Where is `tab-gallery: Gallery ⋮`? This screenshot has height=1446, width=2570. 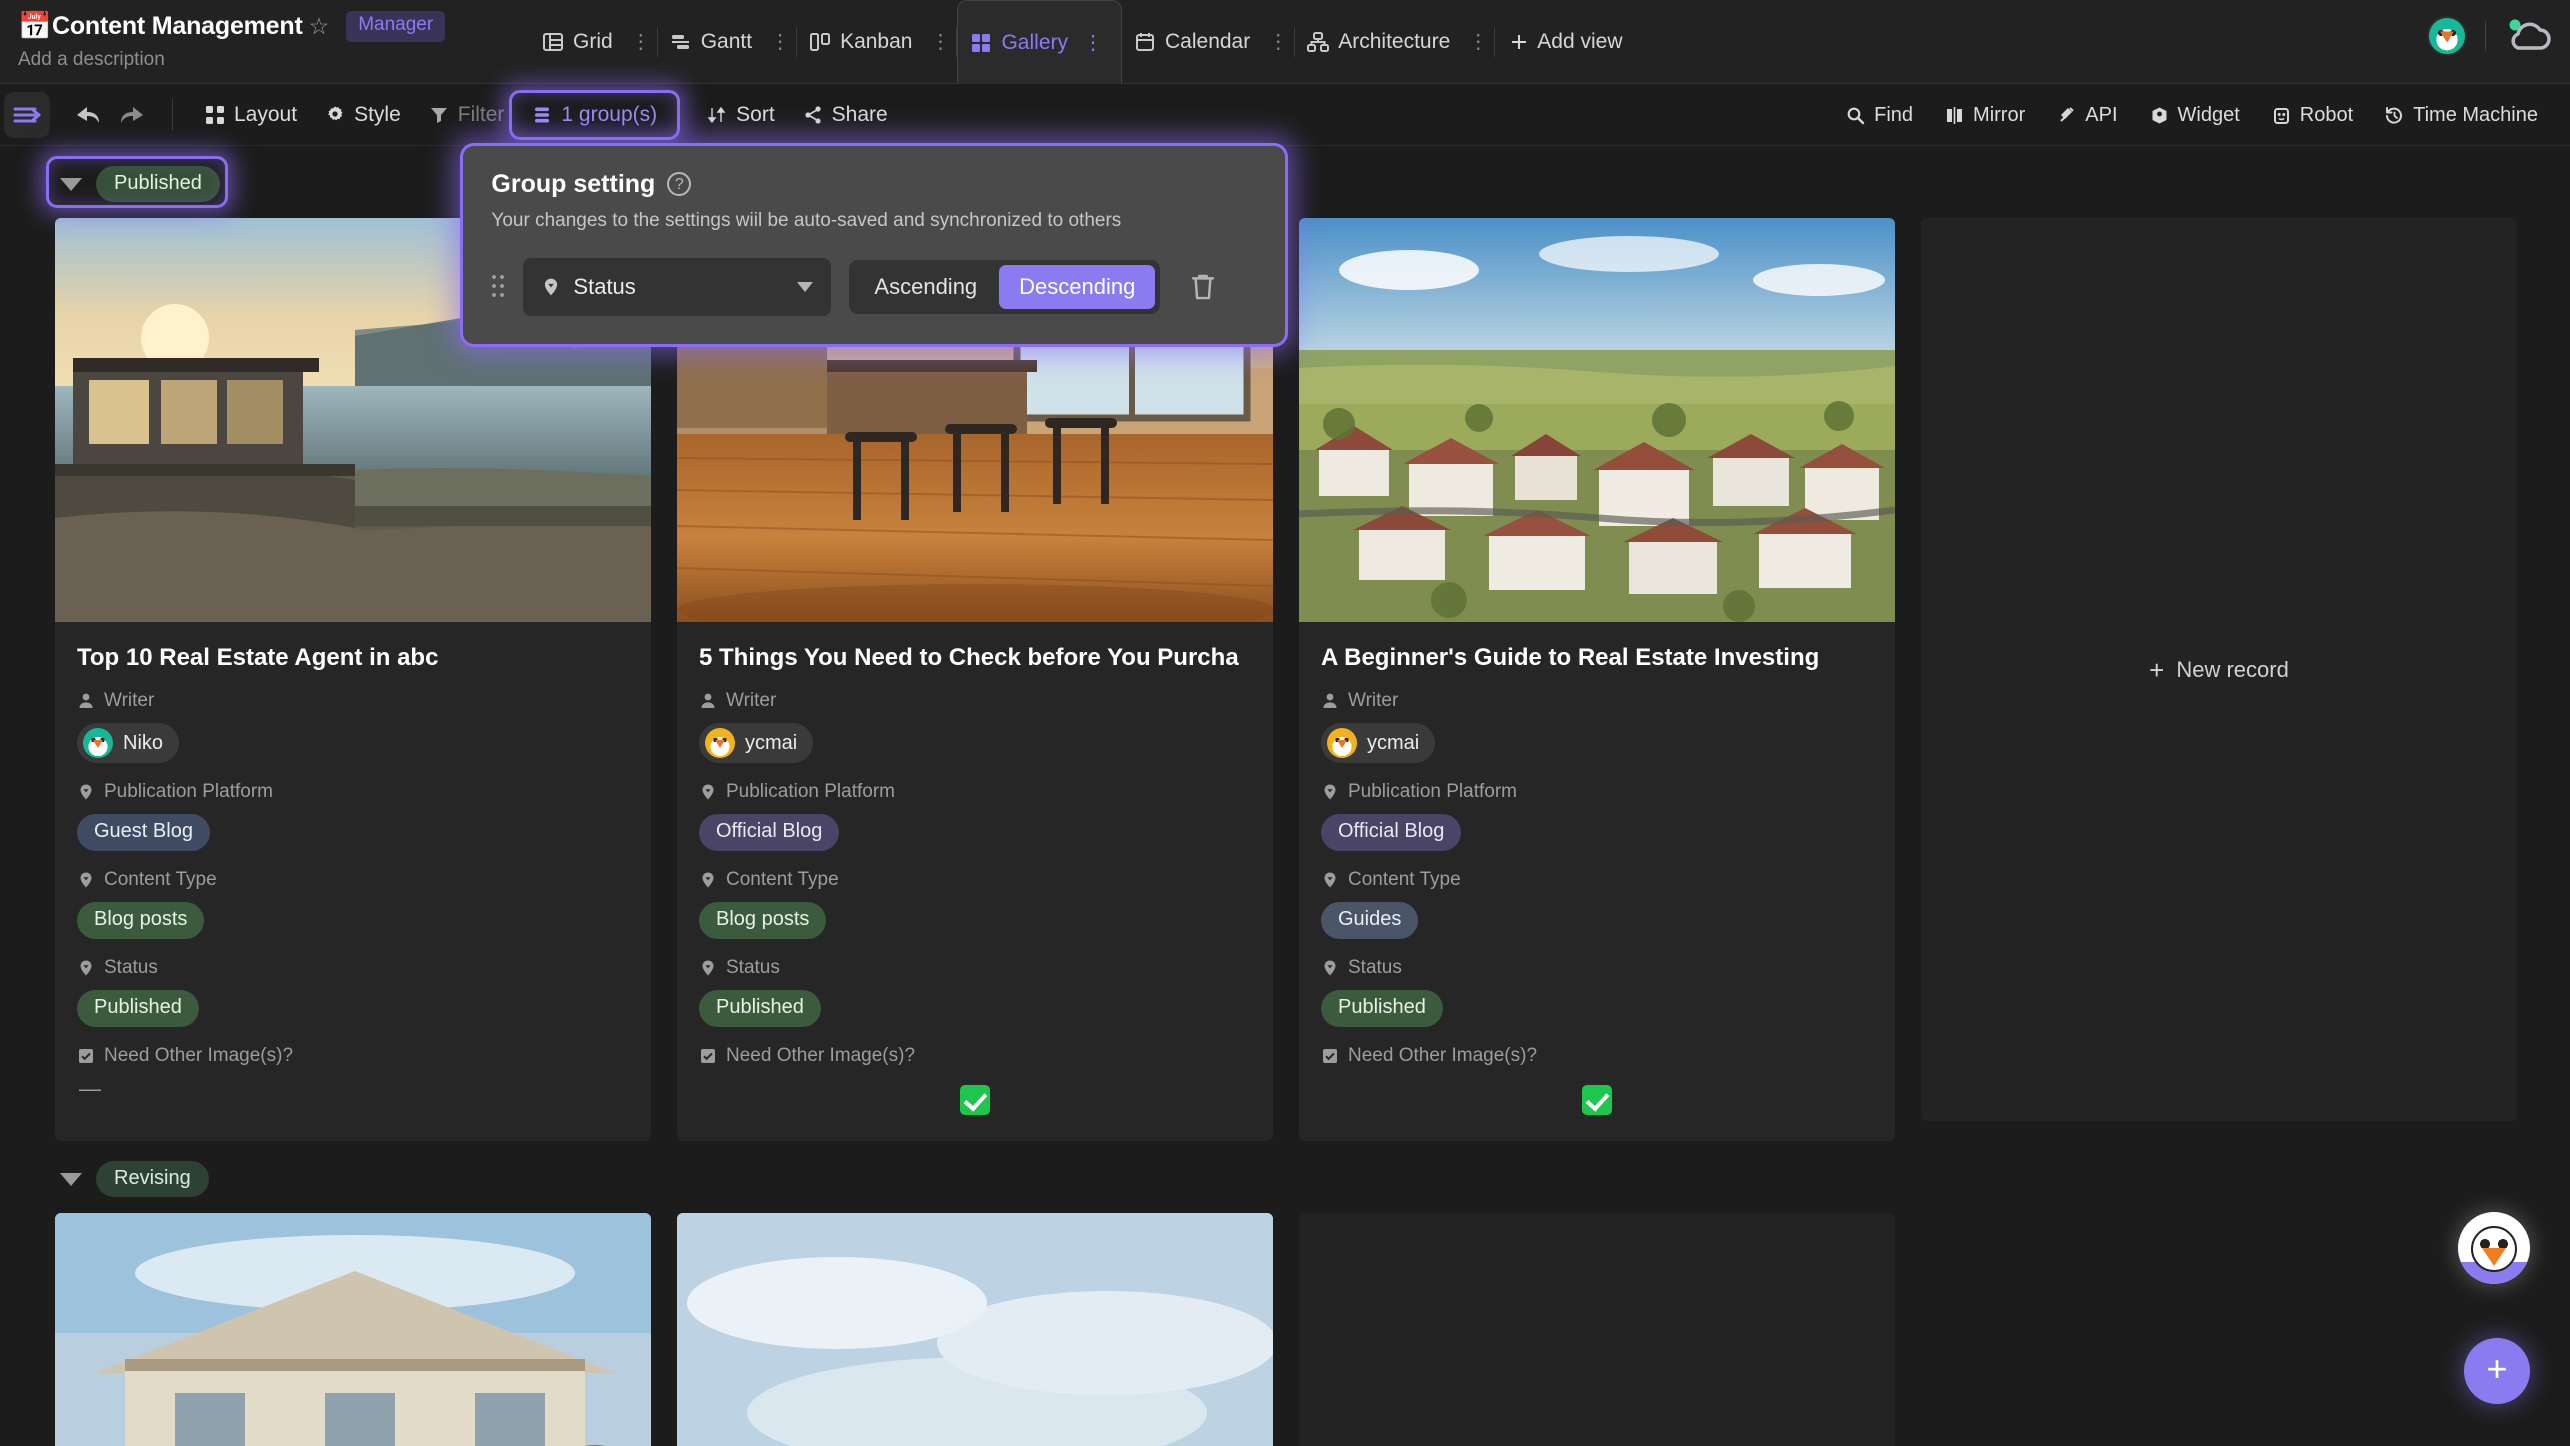
tab-gallery: Gallery ⋮ is located at coordinates (1039, 42).